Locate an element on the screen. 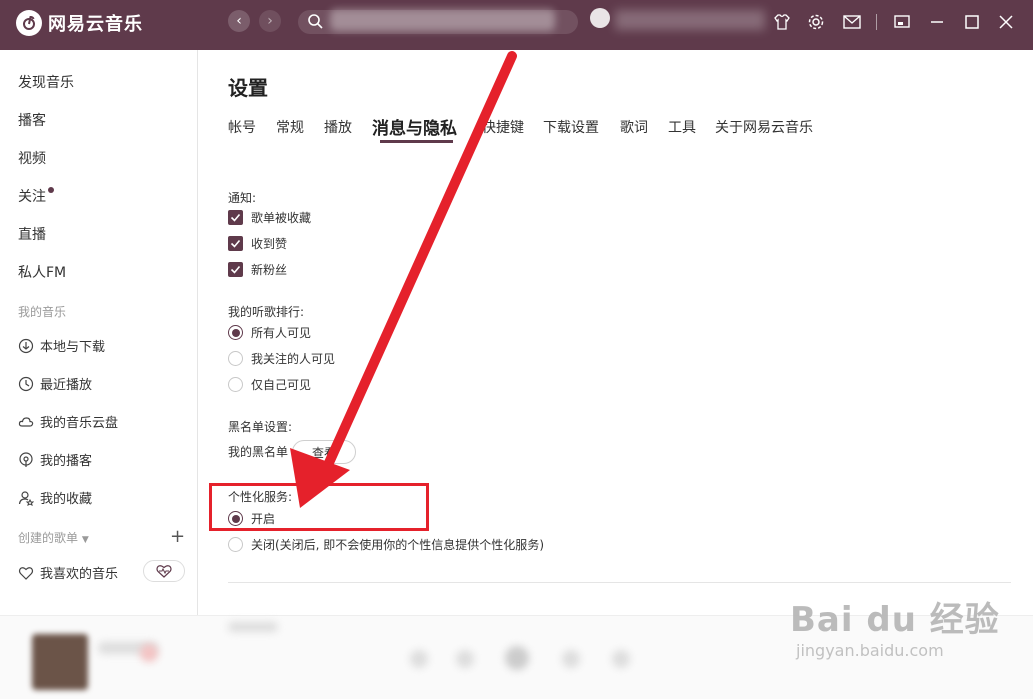 Image resolution: width=1033 pixels, height=699 pixels. sidebar-item-local: 本地与下载 is located at coordinates (61, 345).